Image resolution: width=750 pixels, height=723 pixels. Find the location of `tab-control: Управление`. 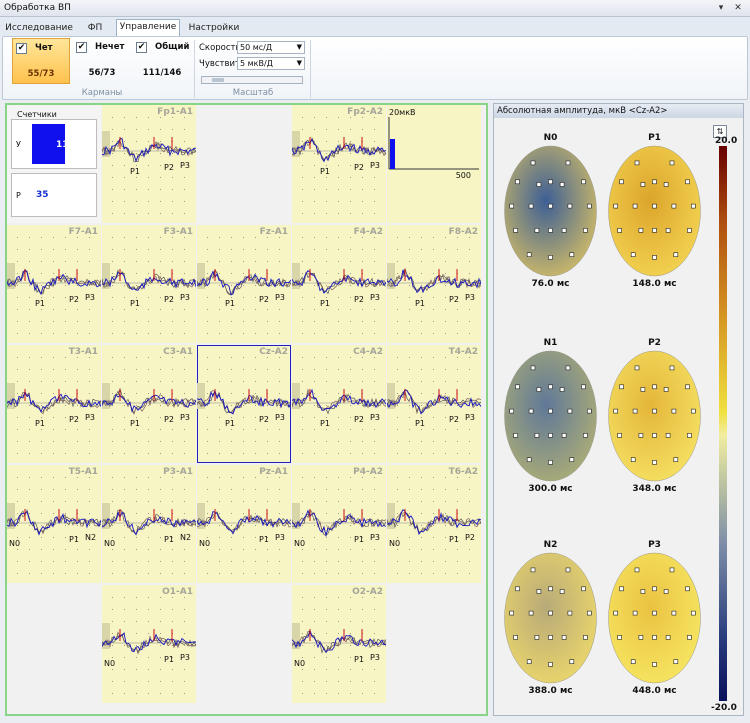

tab-control: Управление is located at coordinates (148, 27).